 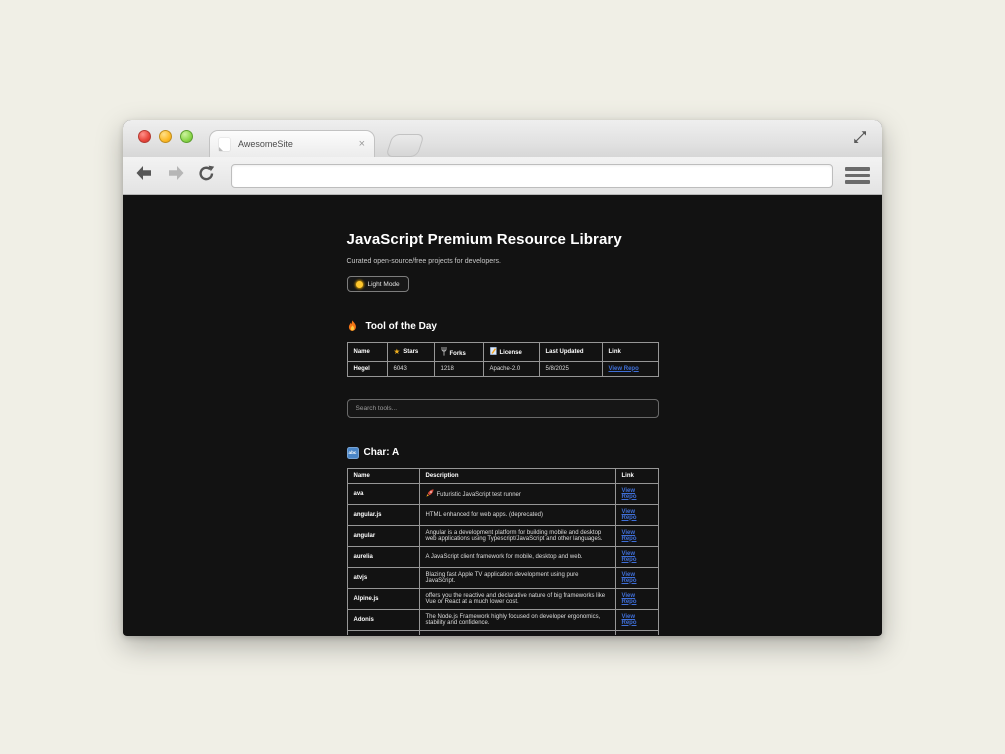 What do you see at coordinates (532, 175) in the screenshot?
I see `address-bar-input` at bounding box center [532, 175].